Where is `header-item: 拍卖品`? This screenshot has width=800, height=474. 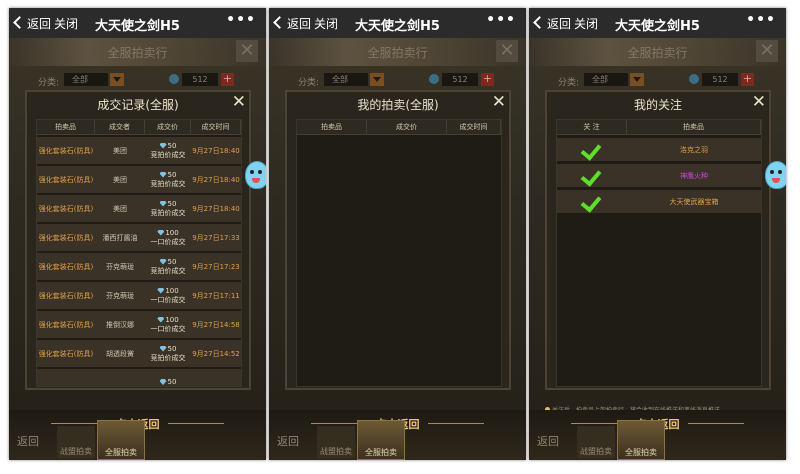
header-item: 拍卖品 is located at coordinates (694, 127).